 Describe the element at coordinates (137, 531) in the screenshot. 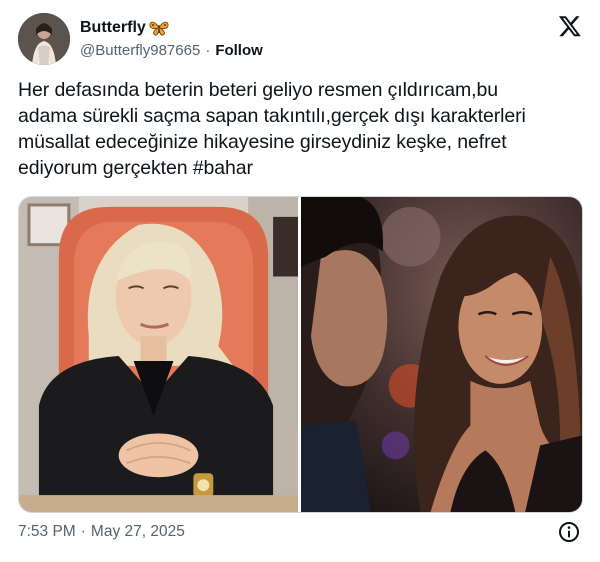

I see `tweet-date: May 27, 2025` at that location.